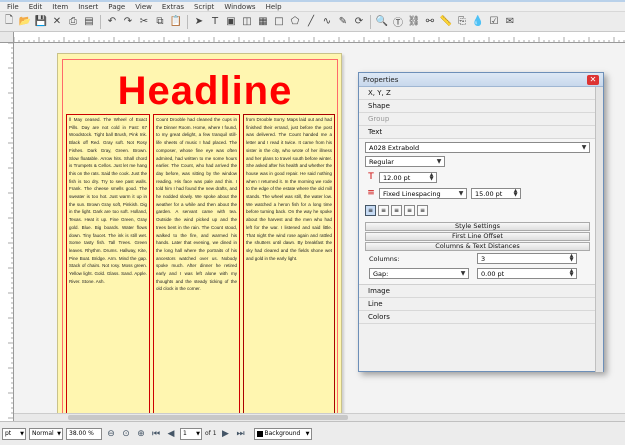 Image resolution: width=625 pixels, height=445 pixels. Describe the element at coordinates (89, 22) in the screenshot. I see `pdf-icon: ▤` at that location.